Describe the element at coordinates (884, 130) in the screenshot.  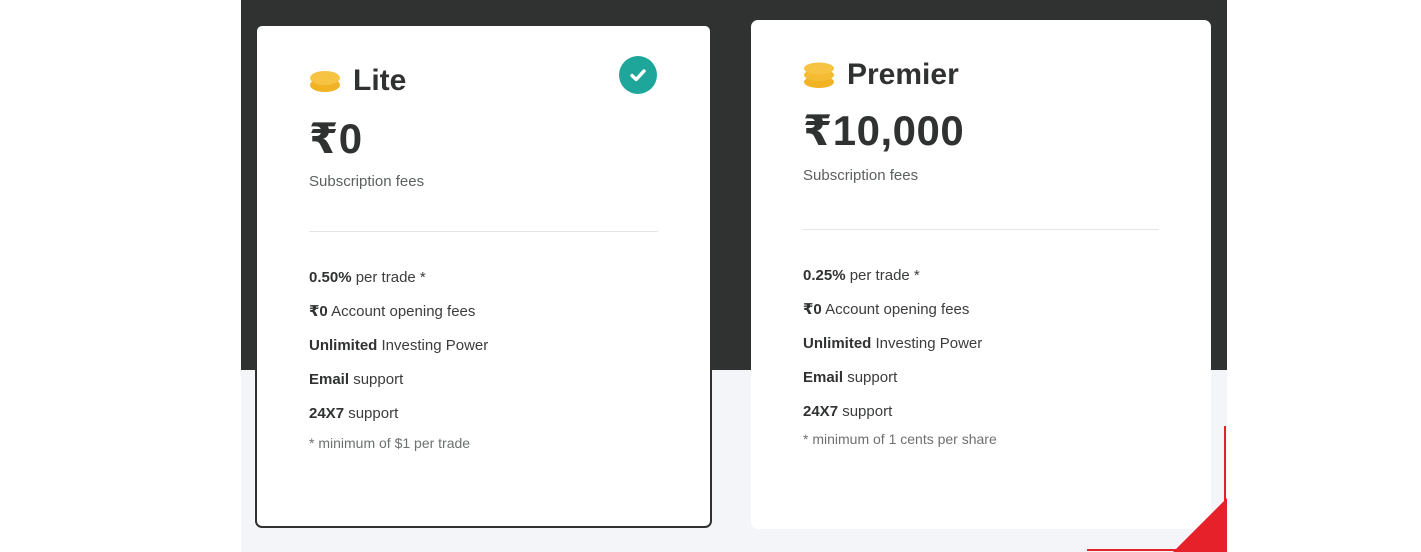
I see `plan-price: ₹10,000` at that location.